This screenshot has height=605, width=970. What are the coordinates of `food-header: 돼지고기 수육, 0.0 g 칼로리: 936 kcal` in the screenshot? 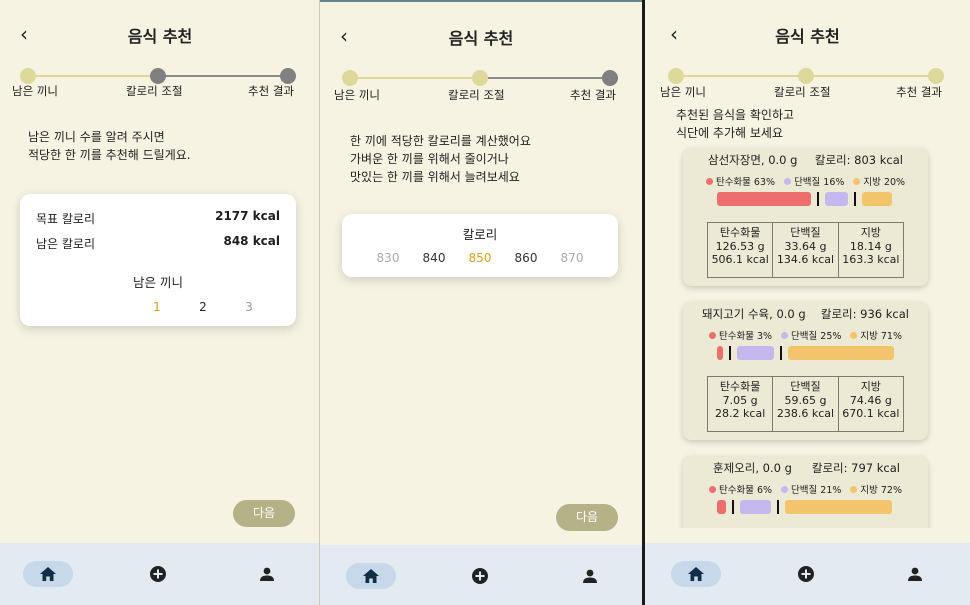 It's located at (805, 315).